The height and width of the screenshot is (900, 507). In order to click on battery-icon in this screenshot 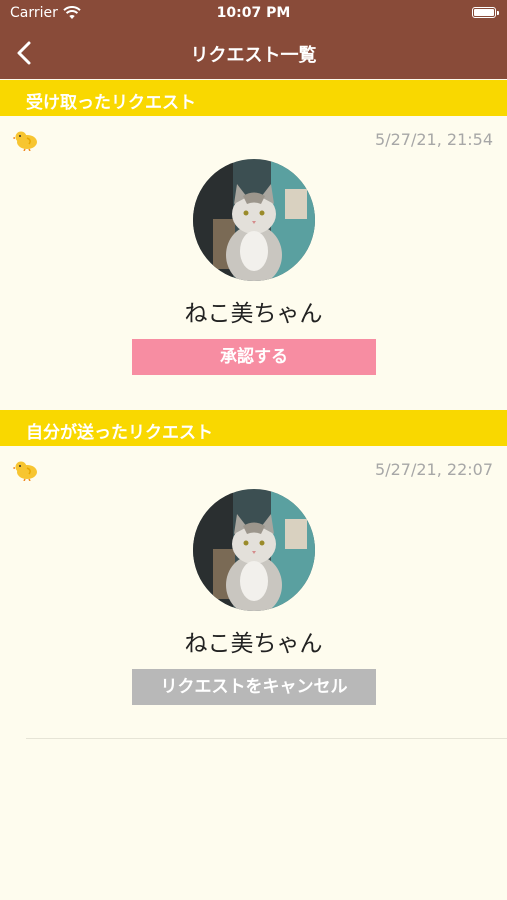, I will do `click(485, 12)`.